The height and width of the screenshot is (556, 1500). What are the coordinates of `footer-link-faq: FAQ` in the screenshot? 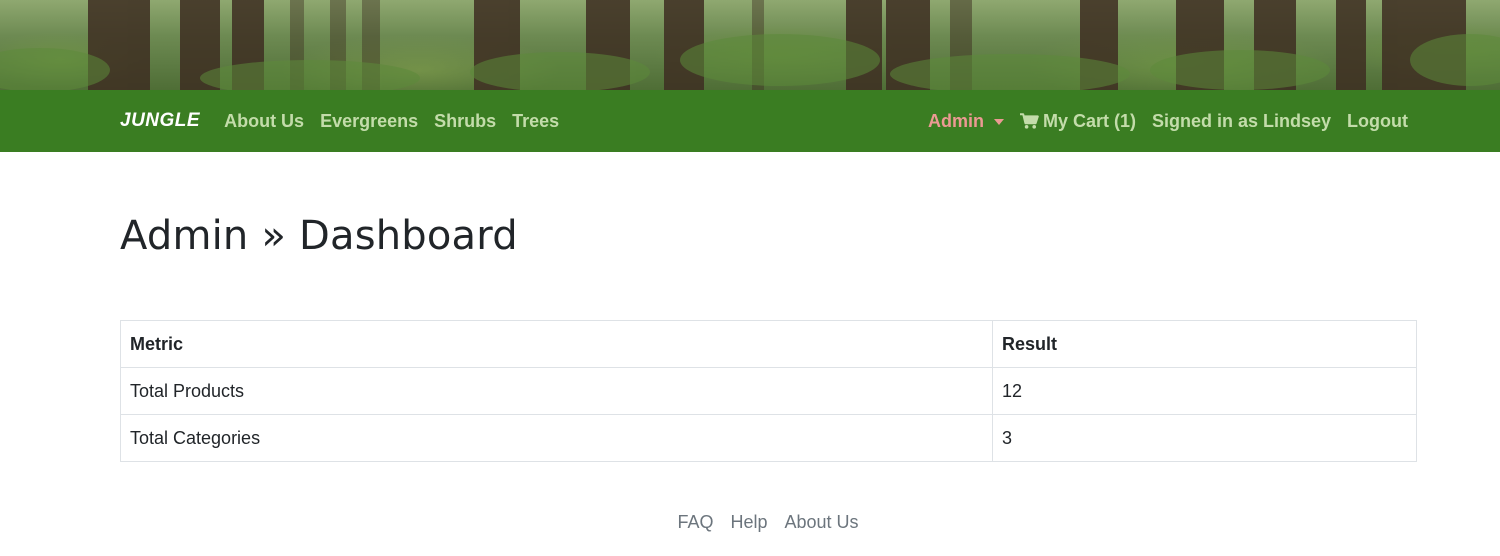 It's located at (695, 522).